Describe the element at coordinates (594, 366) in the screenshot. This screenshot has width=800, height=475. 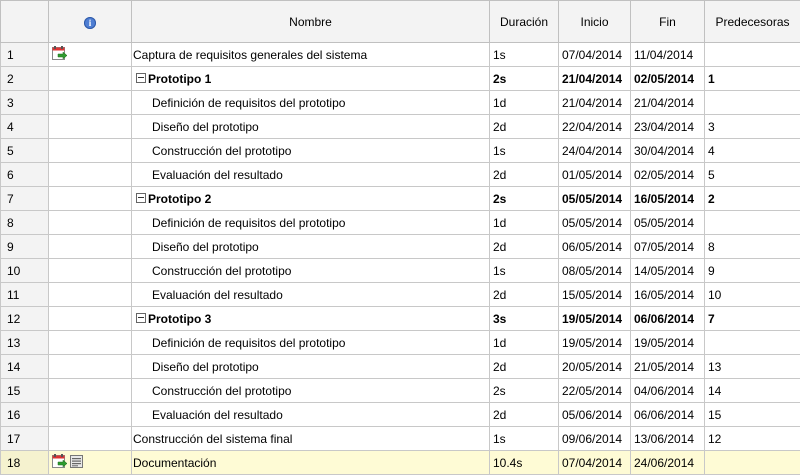
I see `task-start: 20/05/2014` at that location.